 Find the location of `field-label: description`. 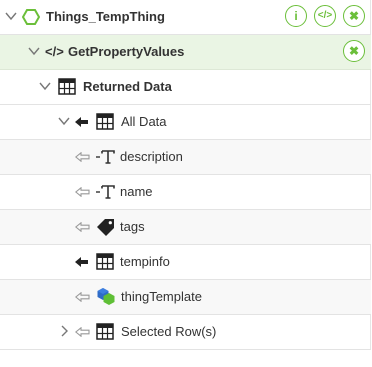

field-label: description is located at coordinates (151, 156).